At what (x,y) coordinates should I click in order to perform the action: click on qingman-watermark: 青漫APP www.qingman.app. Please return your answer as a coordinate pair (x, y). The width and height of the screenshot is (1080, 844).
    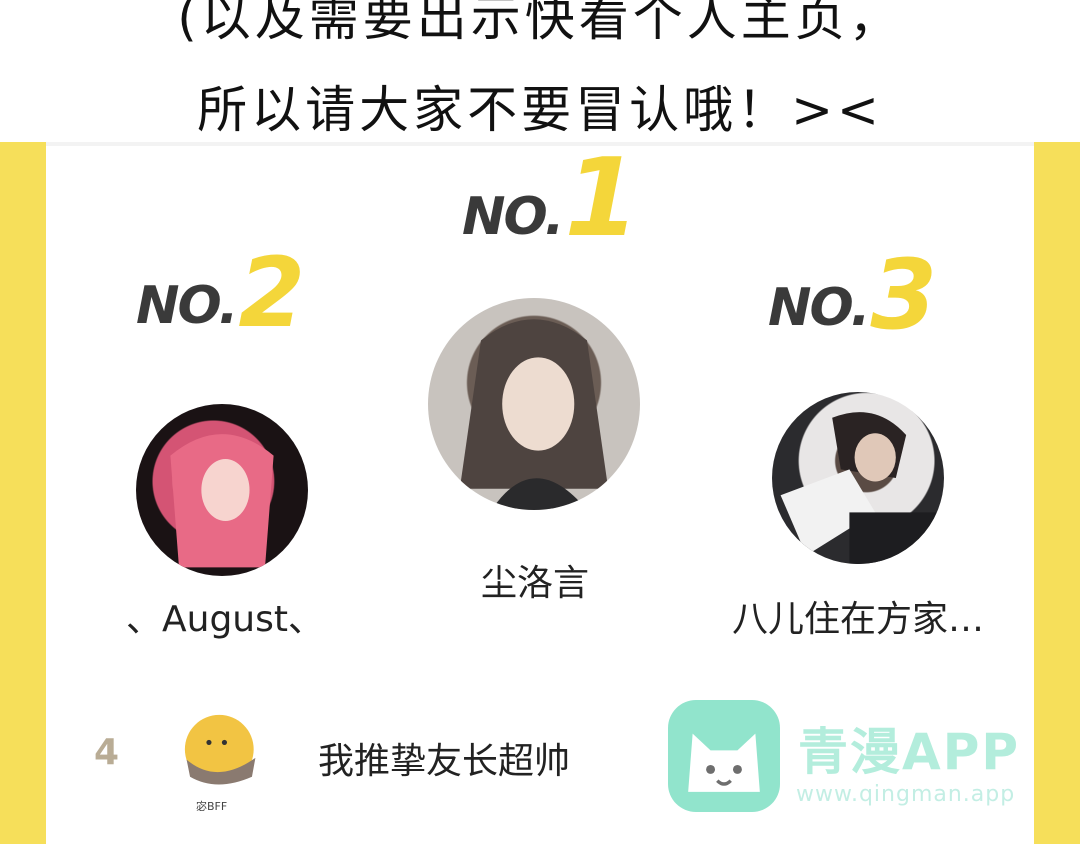
    Looking at the image, I should click on (848, 756).